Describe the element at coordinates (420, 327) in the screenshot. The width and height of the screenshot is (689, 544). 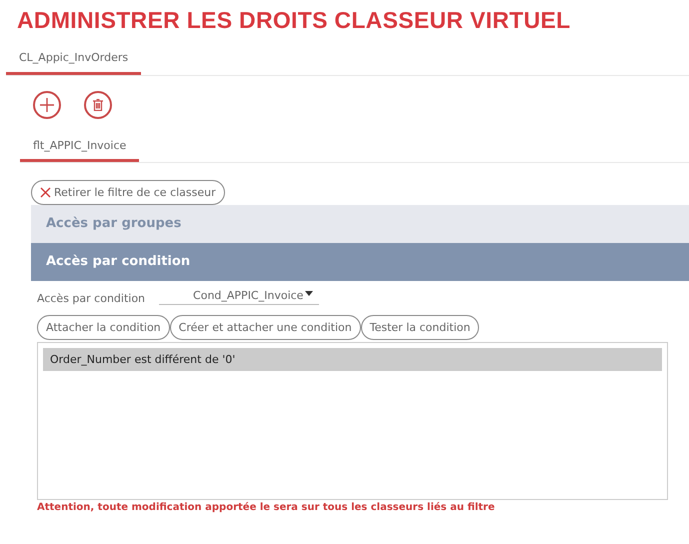
I see `action-button: Tester la condition` at that location.